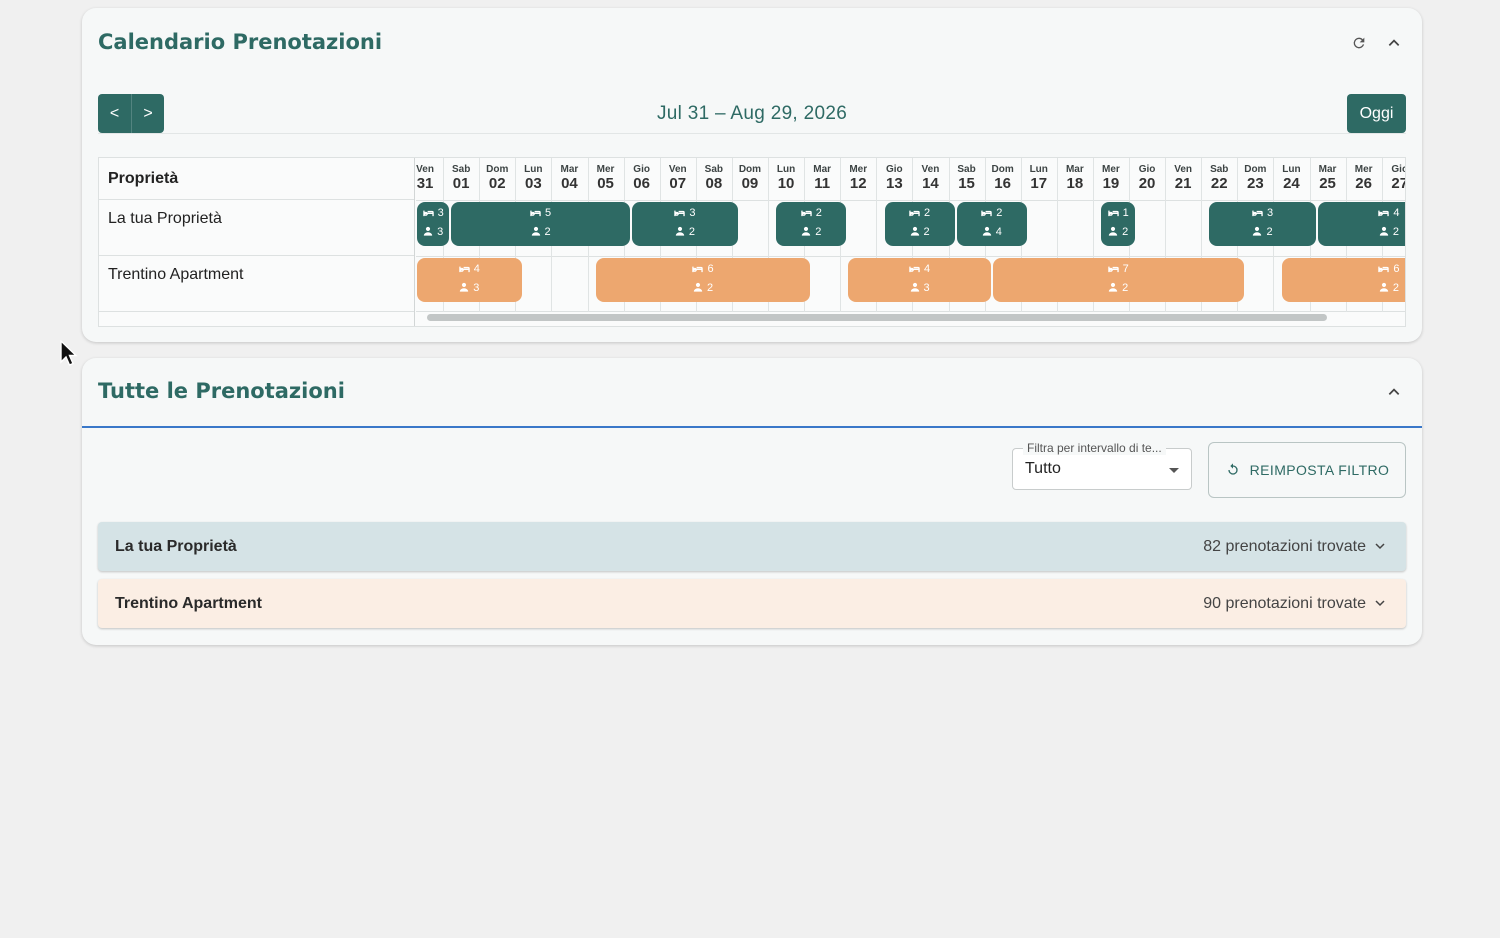 This screenshot has width=1500, height=938. I want to click on day-name: Sab, so click(966, 169).